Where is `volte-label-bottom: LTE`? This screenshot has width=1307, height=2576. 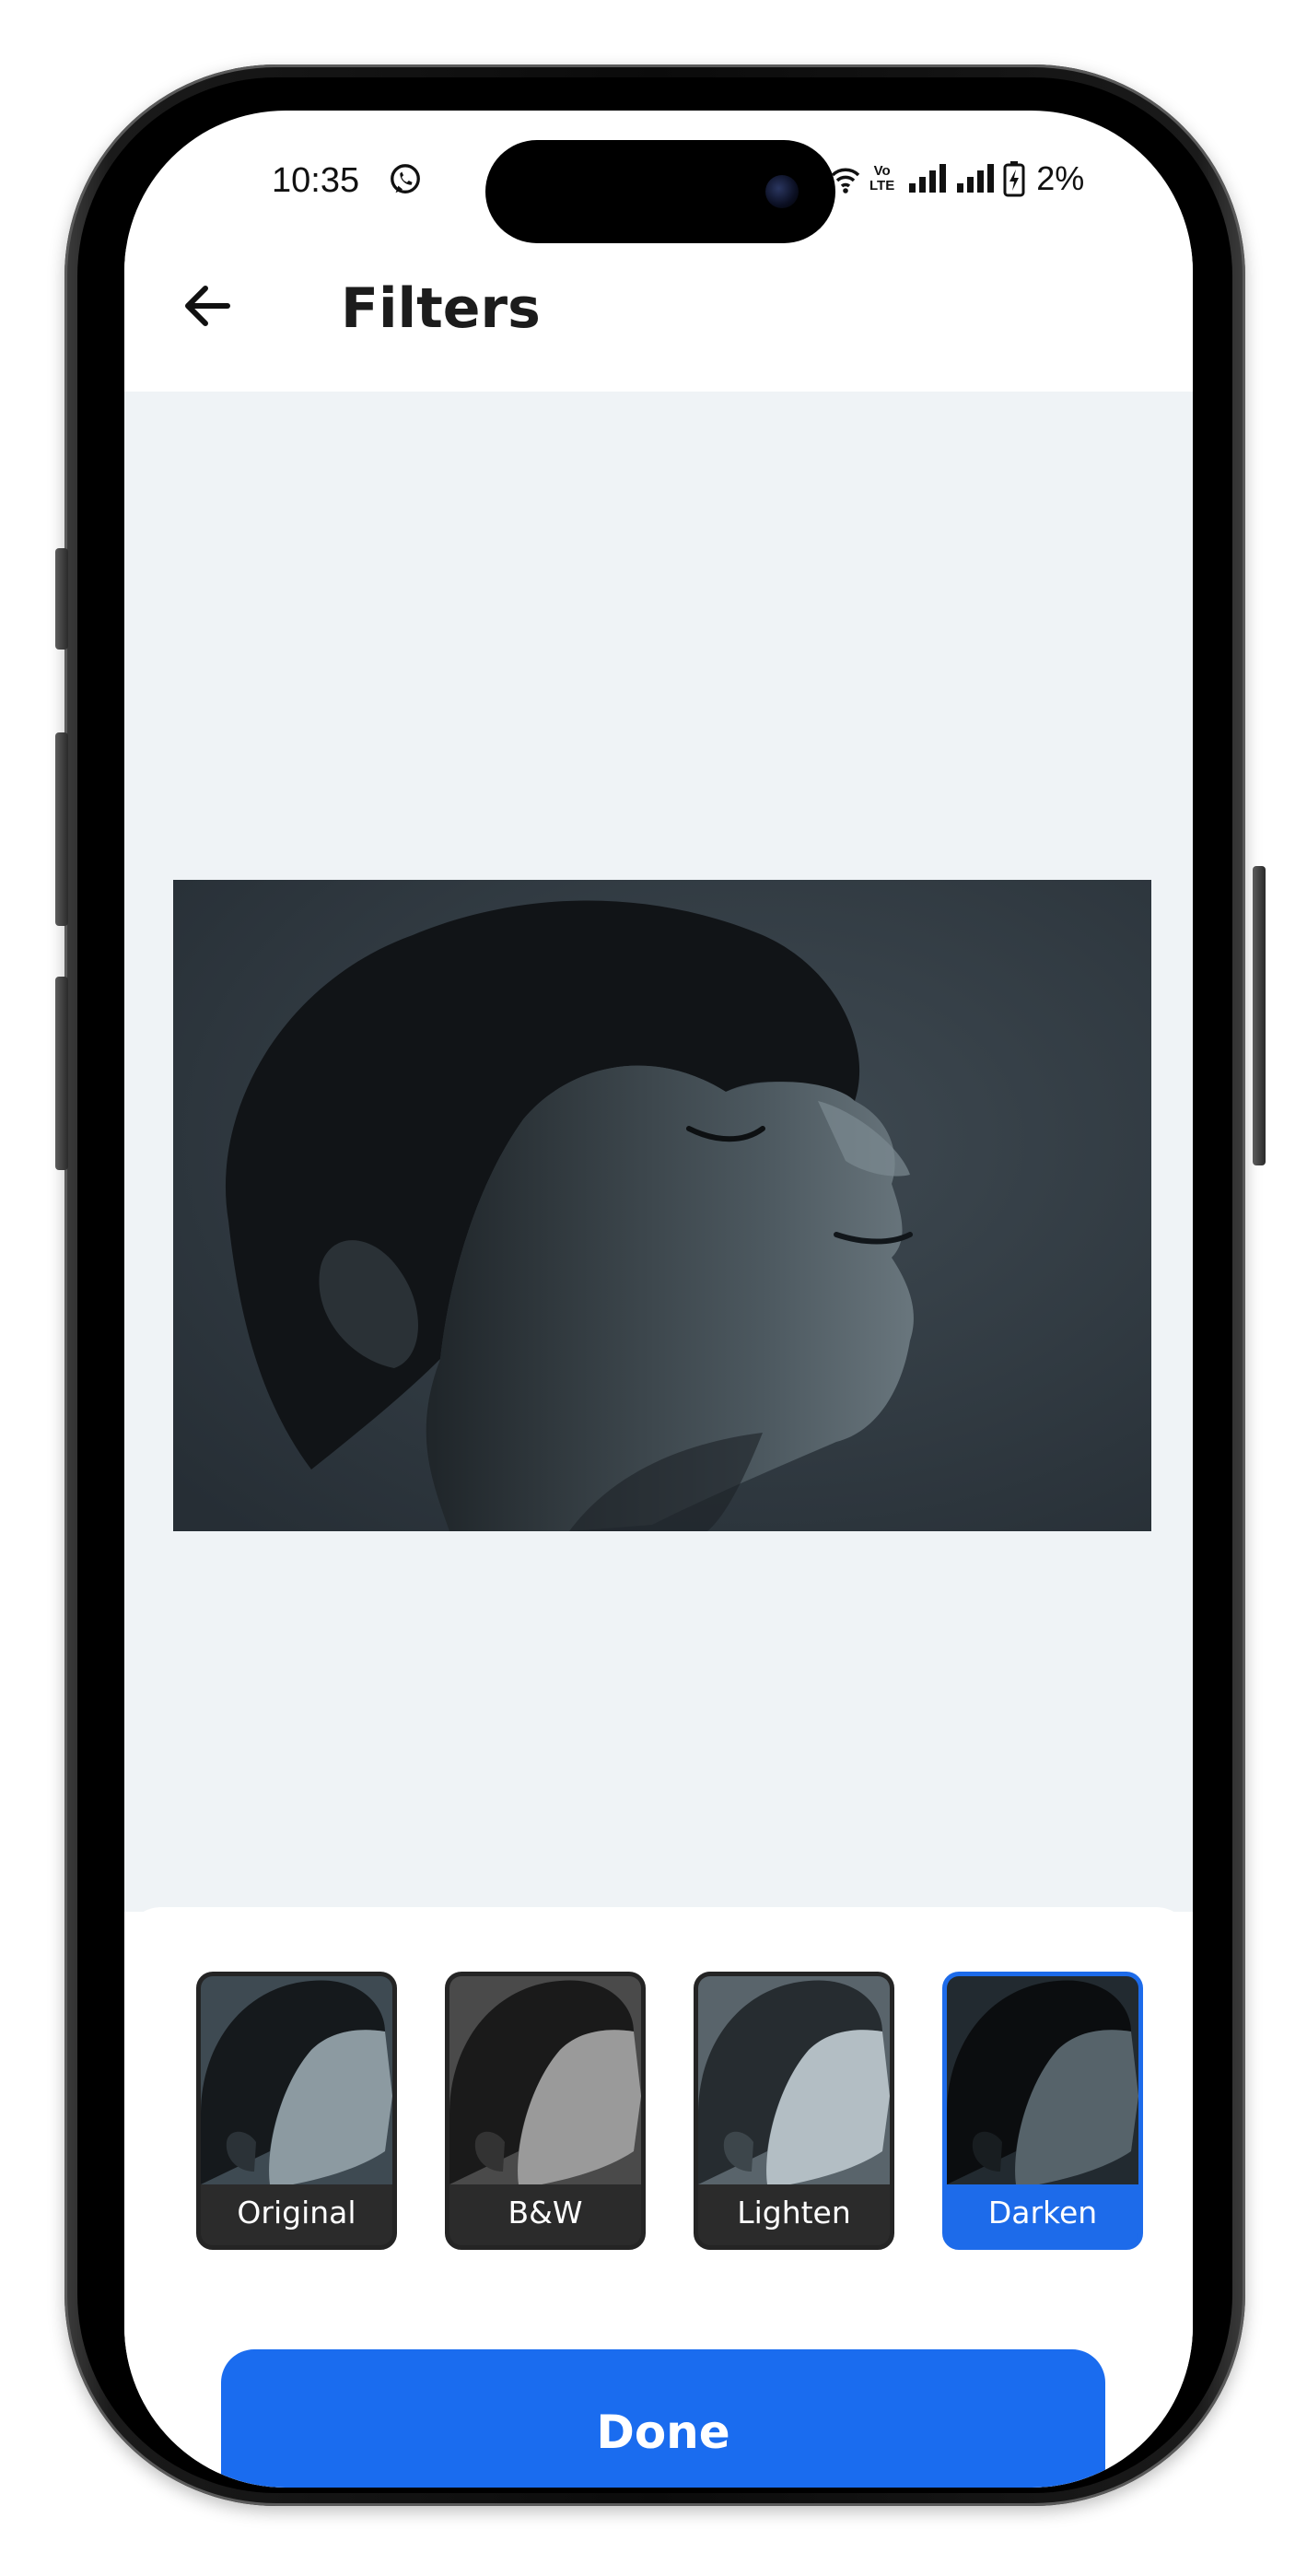
volte-label-bottom: LTE is located at coordinates (882, 185).